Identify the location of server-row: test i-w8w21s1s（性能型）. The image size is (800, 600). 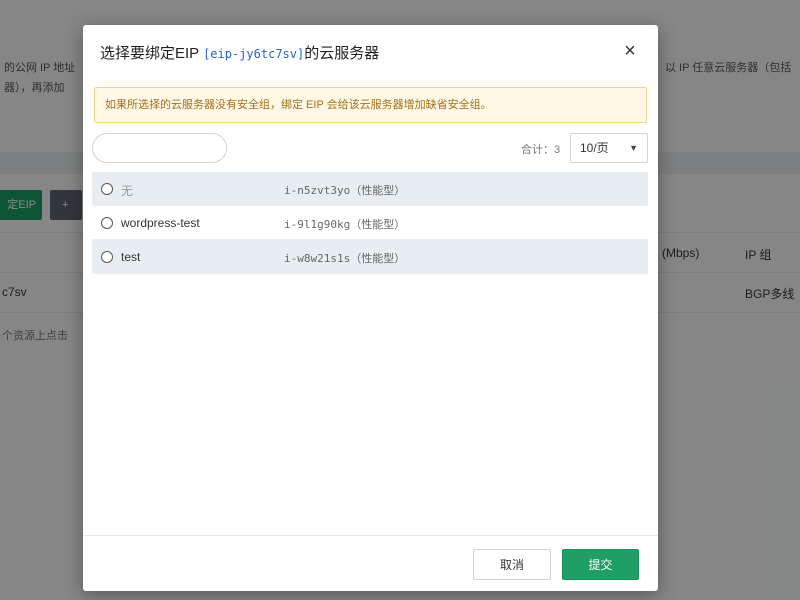
(370, 257).